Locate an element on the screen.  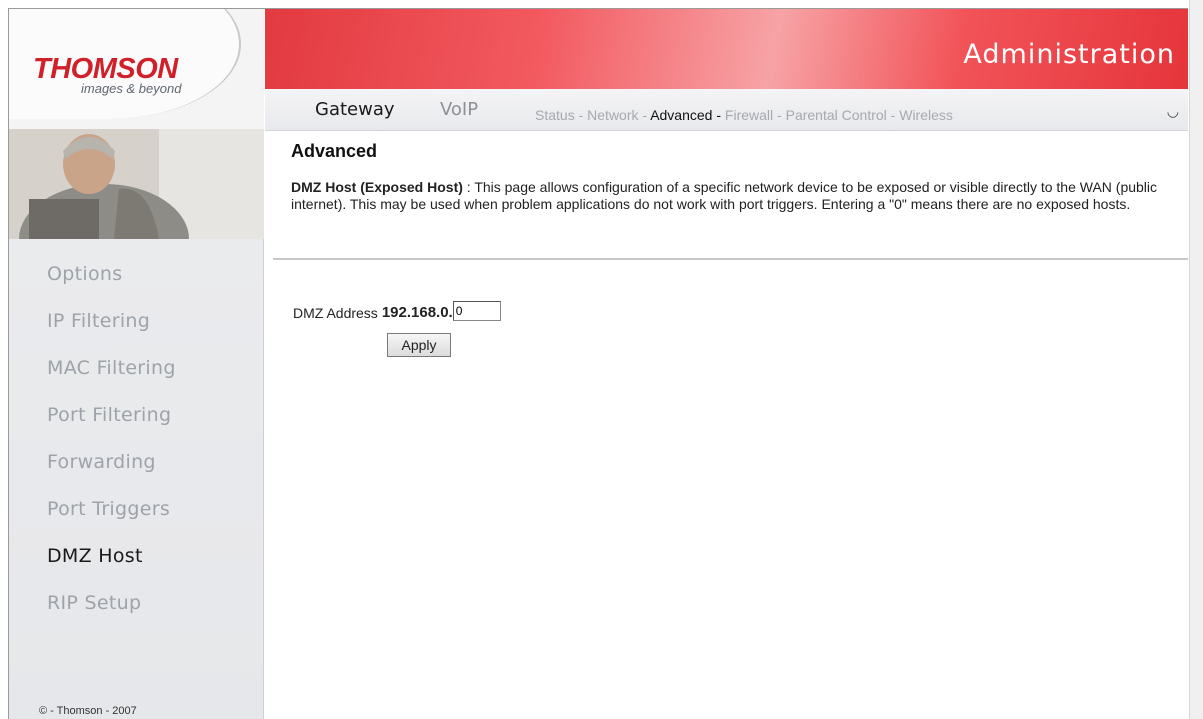
dmz-address-label: DMZ Address is located at coordinates (335, 313).